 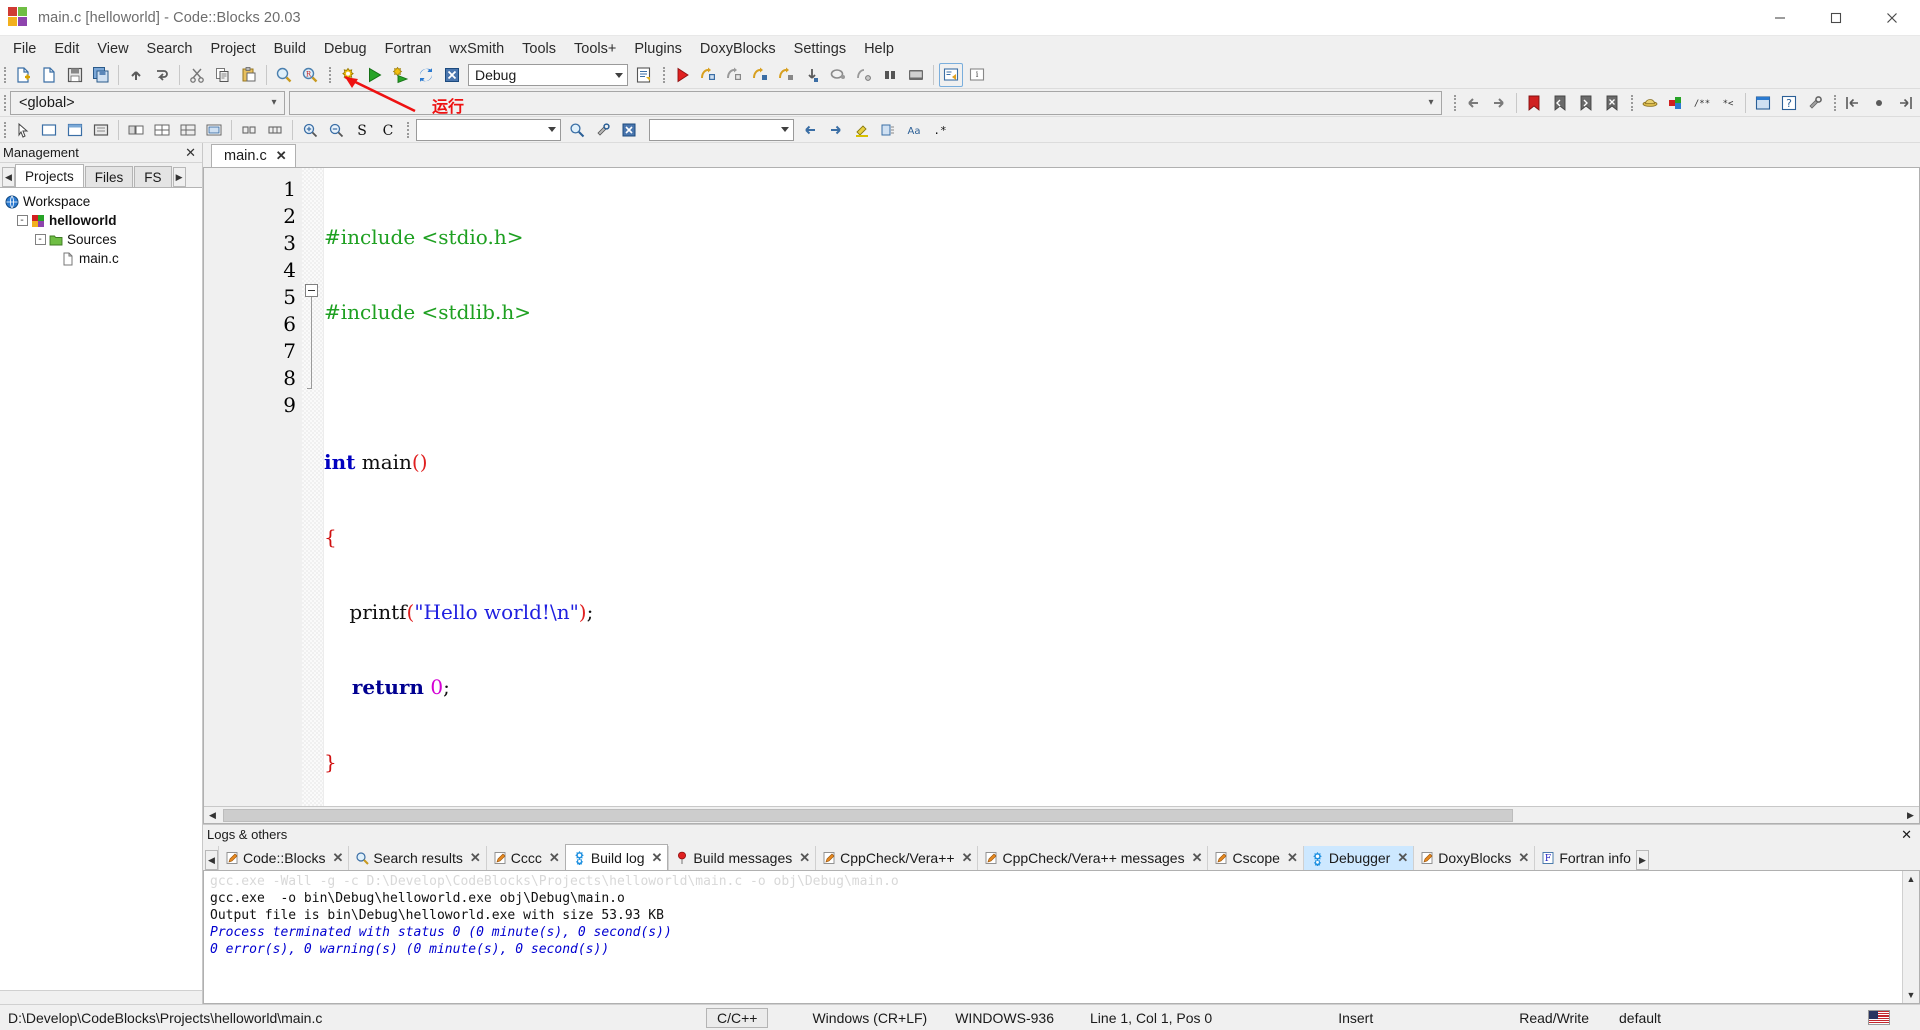 I want to click on scroll-down-icon: ▼, so click(x=1911, y=995).